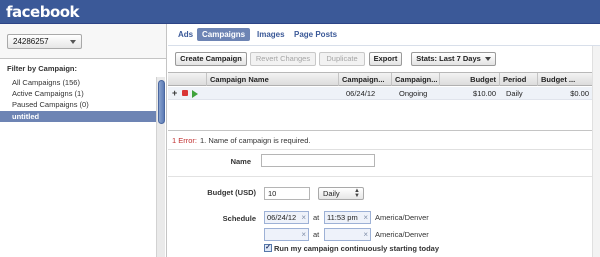  What do you see at coordinates (342, 59) in the screenshot?
I see `duplicate-button: Duplicate` at bounding box center [342, 59].